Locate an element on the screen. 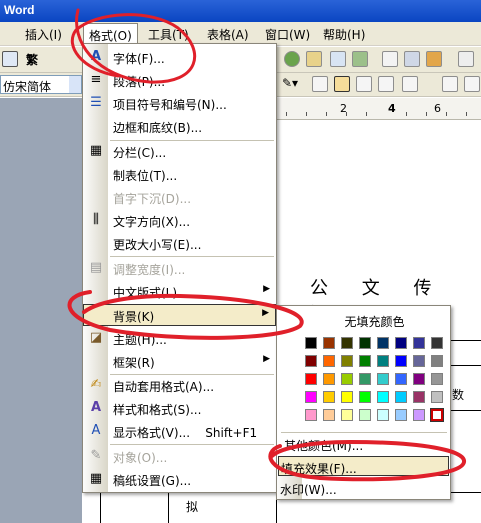 The image size is (481, 523). highlight-icon: ✎▾ is located at coordinates (290, 83).